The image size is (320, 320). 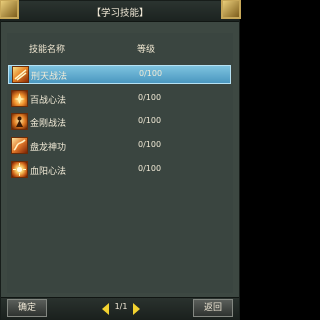 I want to click on arrow-right-icon, so click(x=136, y=309).